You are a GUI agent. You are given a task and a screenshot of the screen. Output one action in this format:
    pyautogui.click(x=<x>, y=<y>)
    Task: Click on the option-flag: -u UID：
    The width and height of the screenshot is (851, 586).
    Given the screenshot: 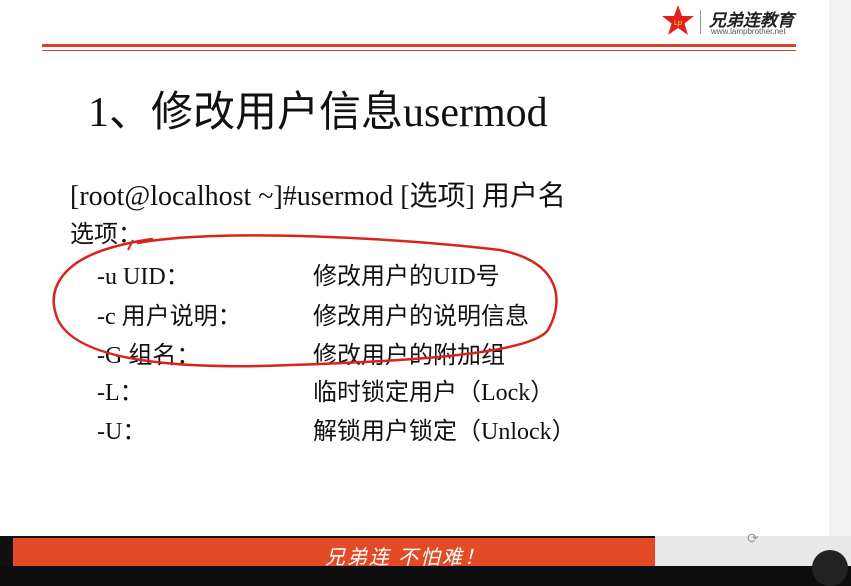 What is the action you would take?
    pyautogui.click(x=143, y=277)
    